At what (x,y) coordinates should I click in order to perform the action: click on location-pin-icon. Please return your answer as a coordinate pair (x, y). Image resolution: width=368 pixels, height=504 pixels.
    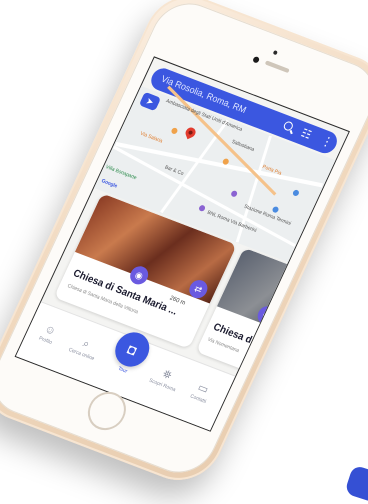
    Looking at the image, I should click on (190, 132).